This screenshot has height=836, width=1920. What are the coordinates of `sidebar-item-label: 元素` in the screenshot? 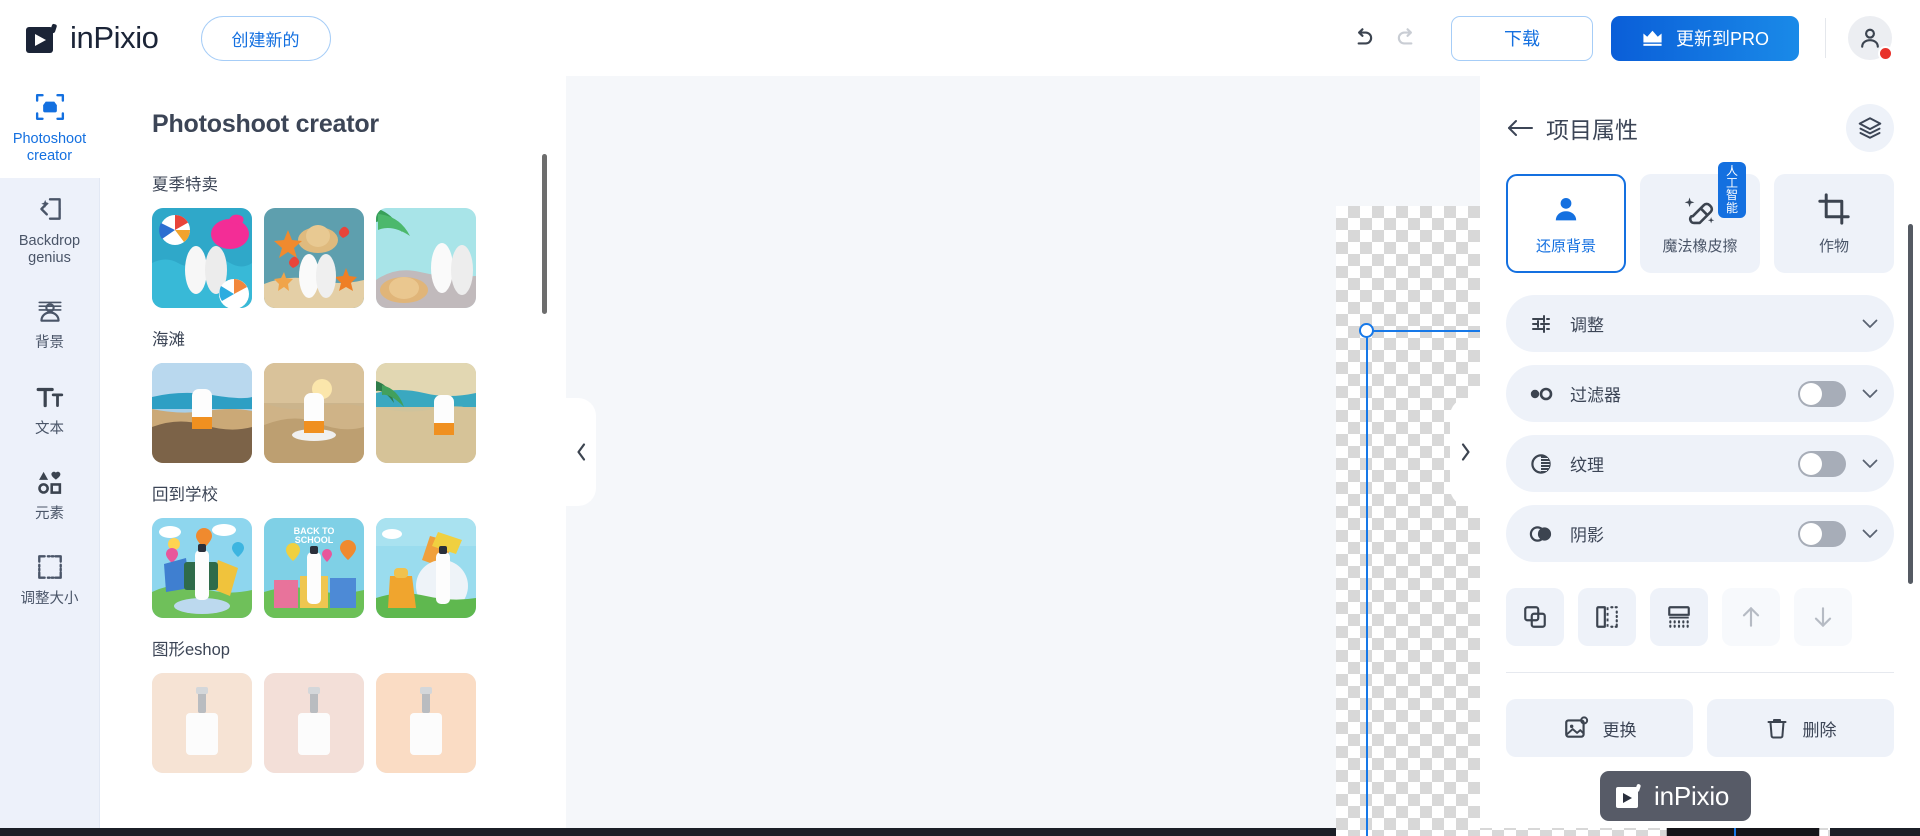 It's located at (49, 513).